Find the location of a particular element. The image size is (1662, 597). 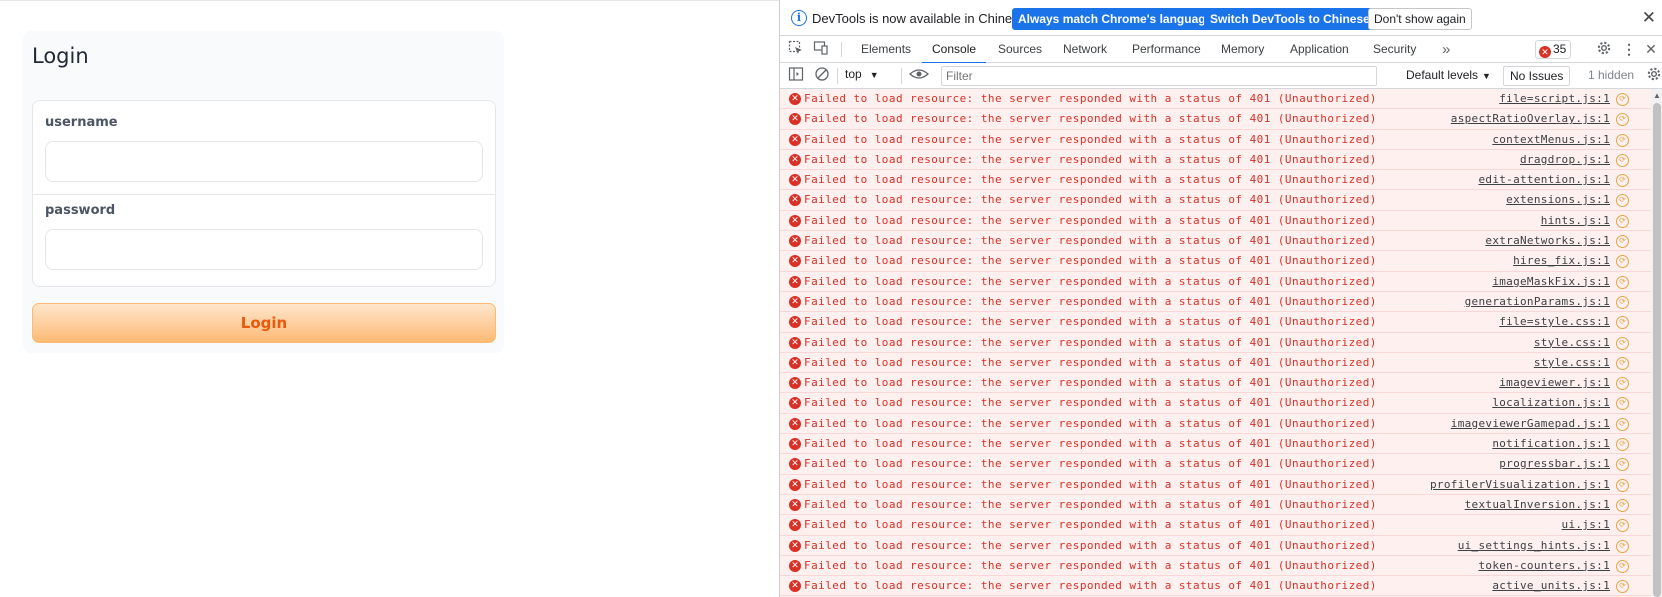

tab-performance: Performance is located at coordinates (1166, 49).